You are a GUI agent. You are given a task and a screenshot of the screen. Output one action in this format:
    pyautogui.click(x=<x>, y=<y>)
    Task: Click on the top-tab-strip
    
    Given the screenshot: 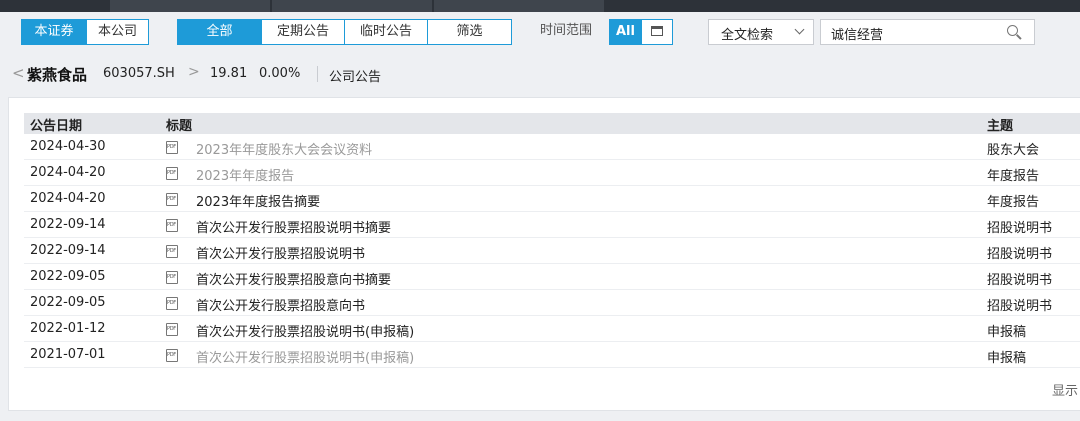 What is the action you would take?
    pyautogui.click(x=540, y=6)
    